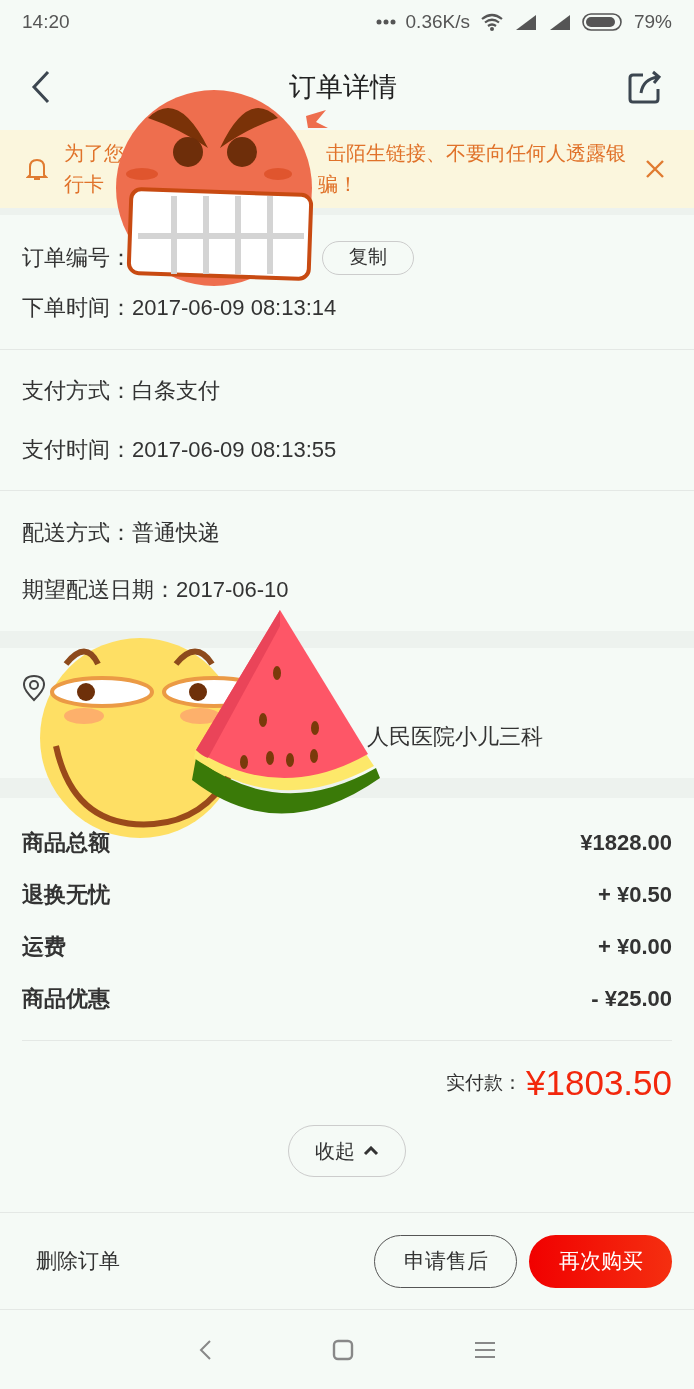 The image size is (694, 1389). Describe the element at coordinates (84, 184) in the screenshot. I see `notice-text: 行卡` at that location.